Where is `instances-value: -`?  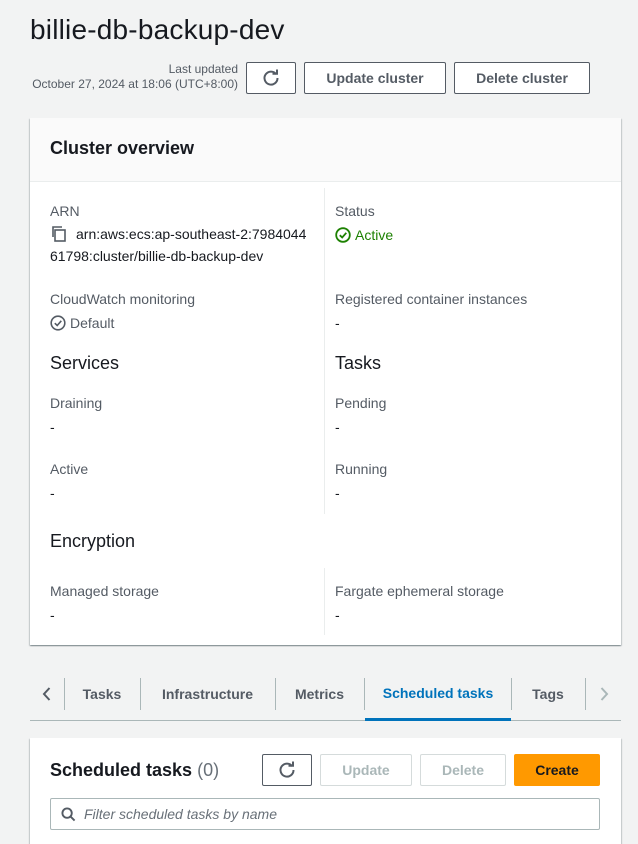 instances-value: - is located at coordinates (337, 323).